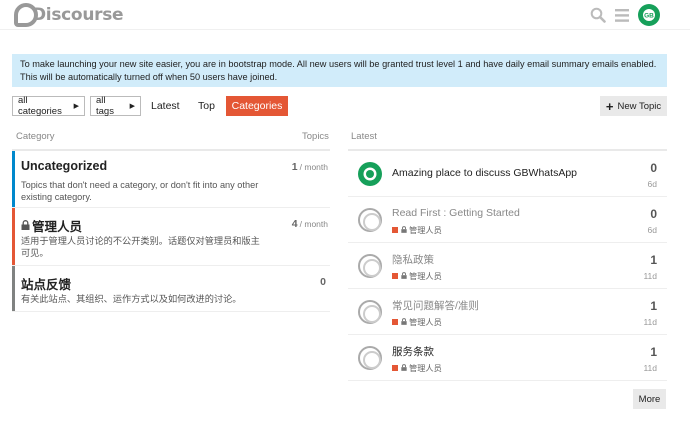 This screenshot has width=690, height=428. Describe the element at coordinates (78, 15) in the screenshot. I see `logo-text: Discourse` at that location.